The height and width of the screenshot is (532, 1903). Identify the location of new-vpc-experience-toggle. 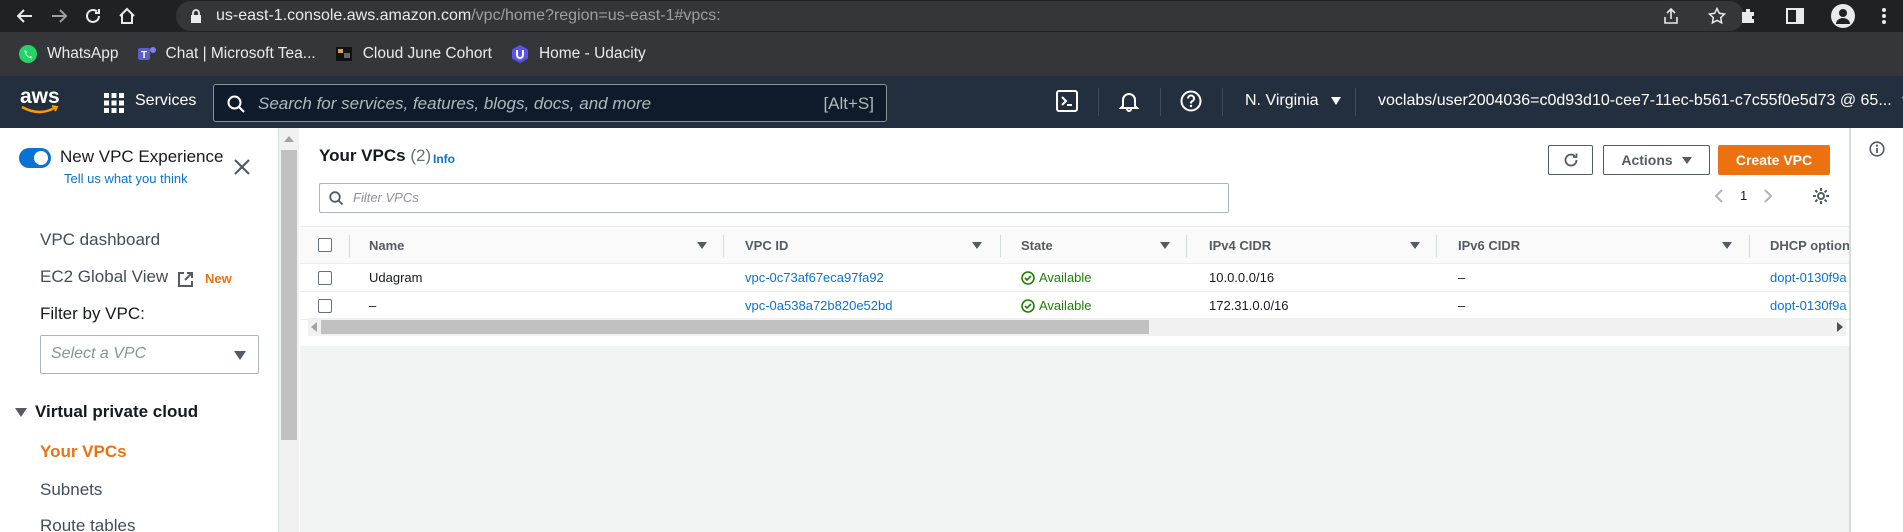
(35, 158).